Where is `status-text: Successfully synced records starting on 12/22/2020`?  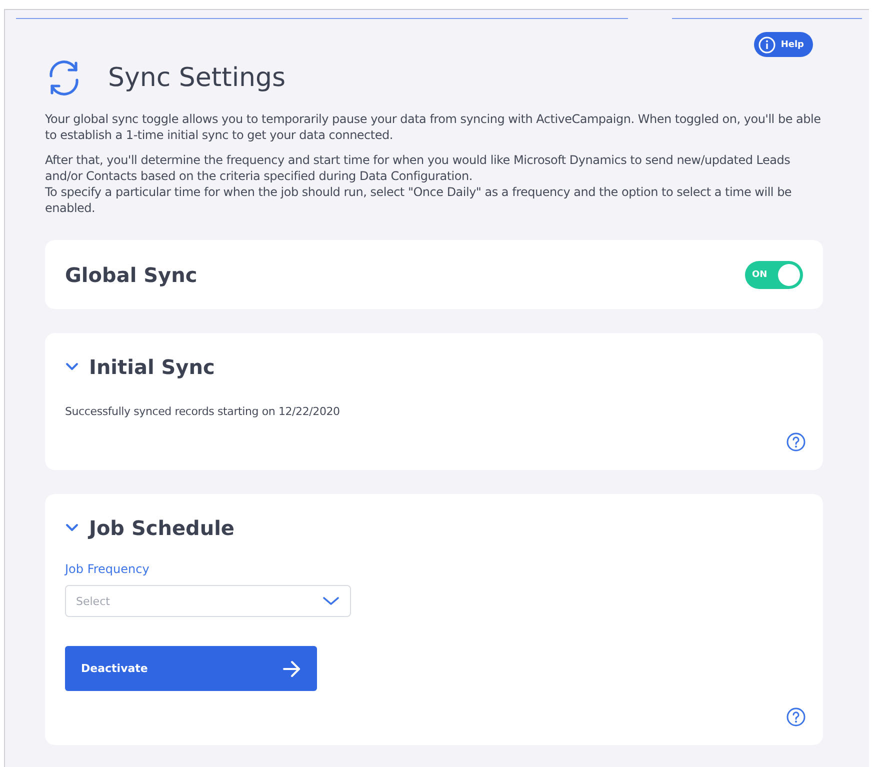
status-text: Successfully synced records starting on 12/22/2020 is located at coordinates (203, 411).